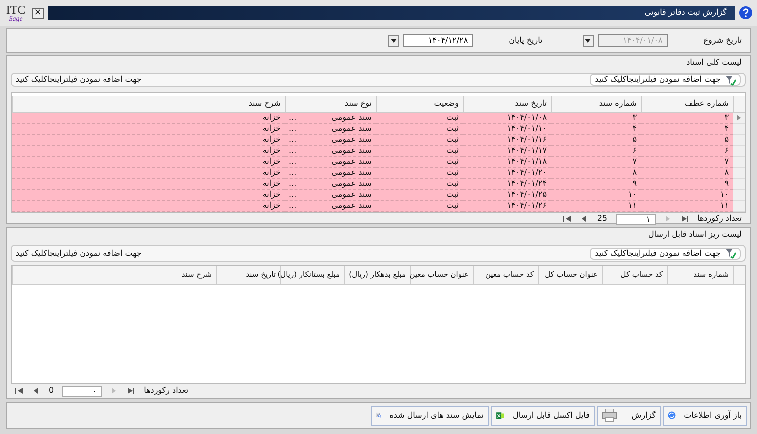  Describe the element at coordinates (82, 391) in the screenshot. I see `page-field: ۰` at that location.